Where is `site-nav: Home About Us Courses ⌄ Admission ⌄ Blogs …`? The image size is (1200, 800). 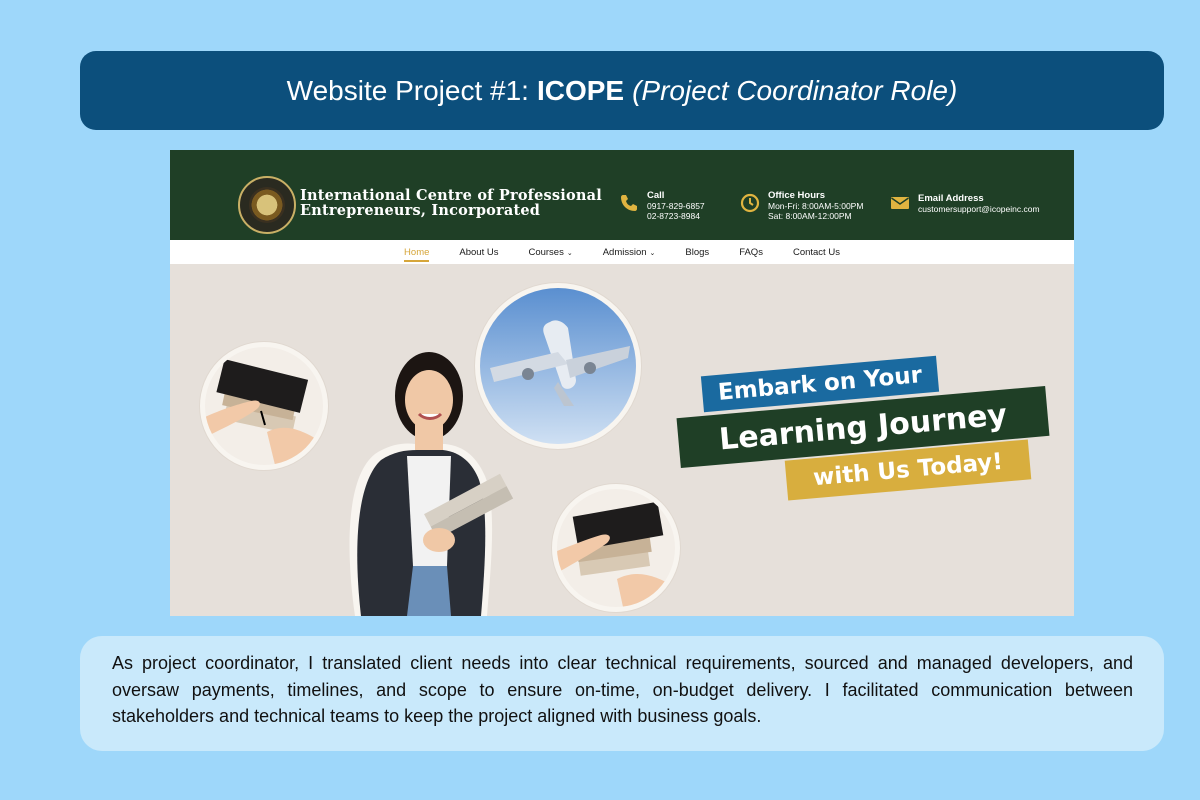 site-nav: Home About Us Courses ⌄ Admission ⌄ Blogs … is located at coordinates (622, 252).